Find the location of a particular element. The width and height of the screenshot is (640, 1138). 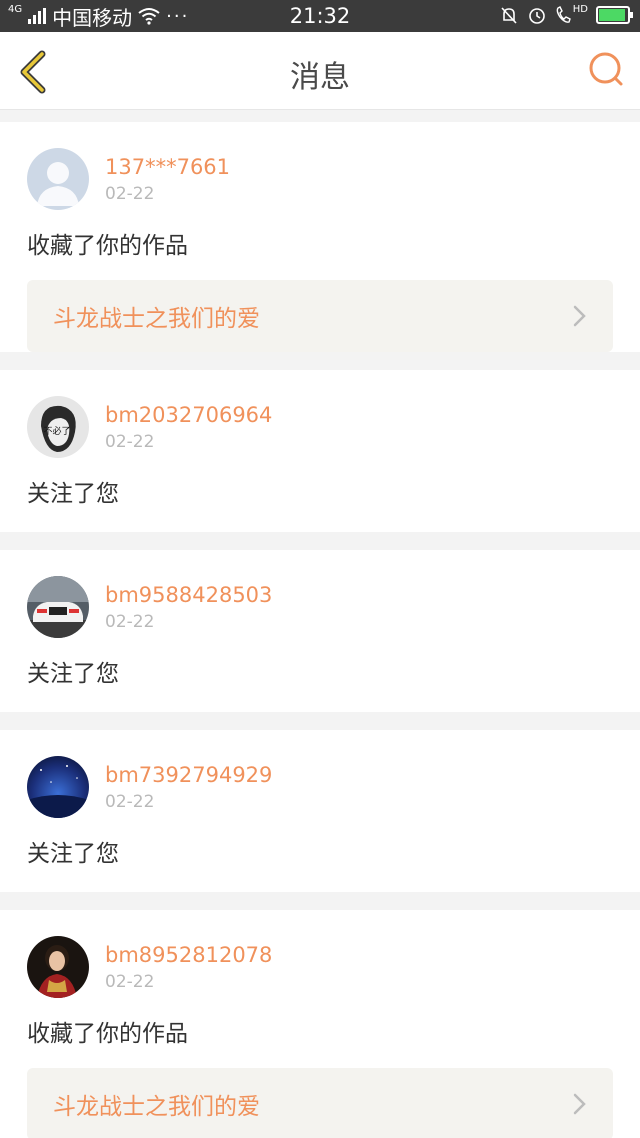

bell-muted-icon is located at coordinates (509, 15).